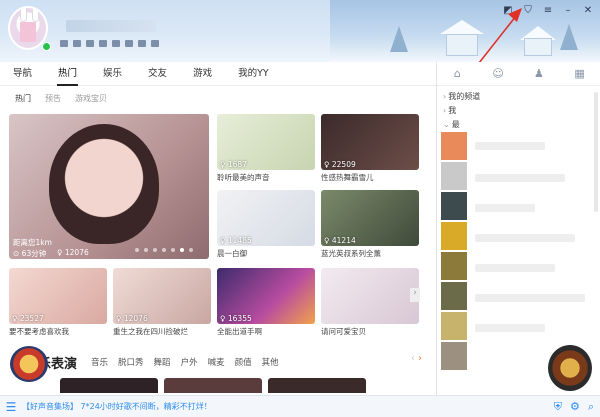 The width and height of the screenshot is (600, 417). I want to click on featured-stream-card: 距离您1km ⊙ 63分钟 ♀ 12076, so click(109, 186).